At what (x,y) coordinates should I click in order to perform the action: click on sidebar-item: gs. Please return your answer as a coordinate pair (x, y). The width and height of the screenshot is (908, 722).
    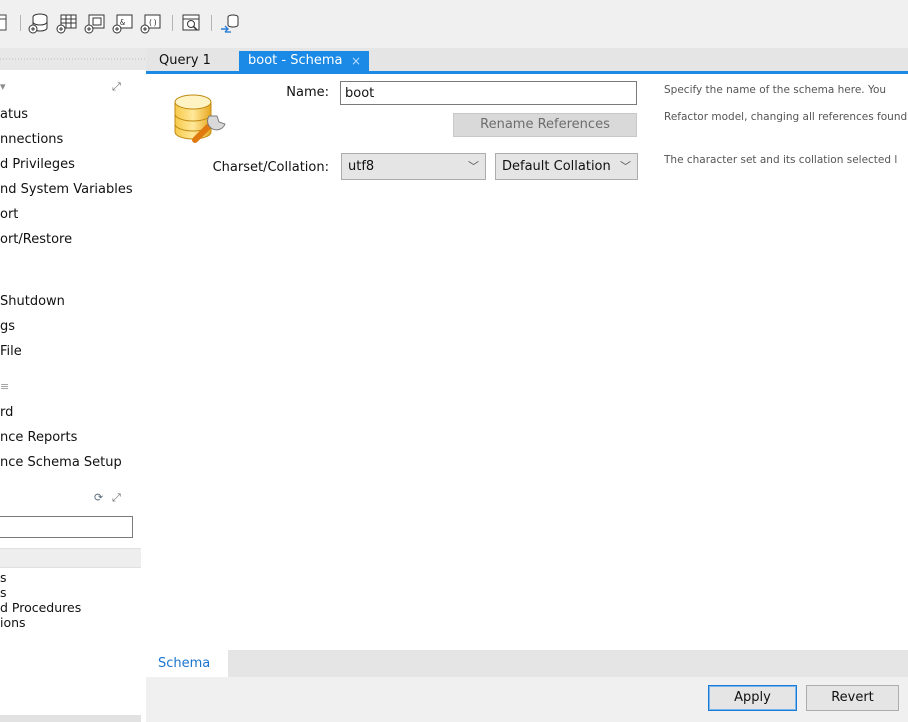
    Looking at the image, I should click on (7, 326).